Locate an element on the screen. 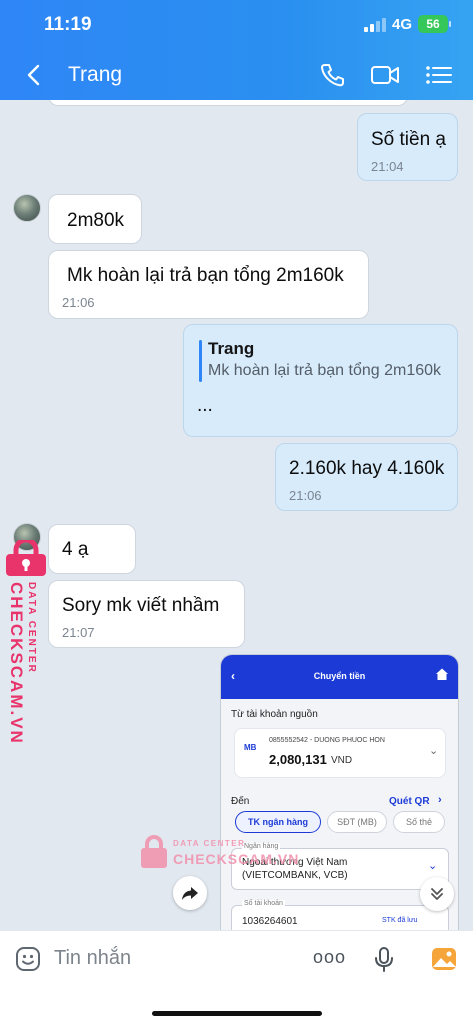 The image size is (473, 1024). forward-button is located at coordinates (190, 893).